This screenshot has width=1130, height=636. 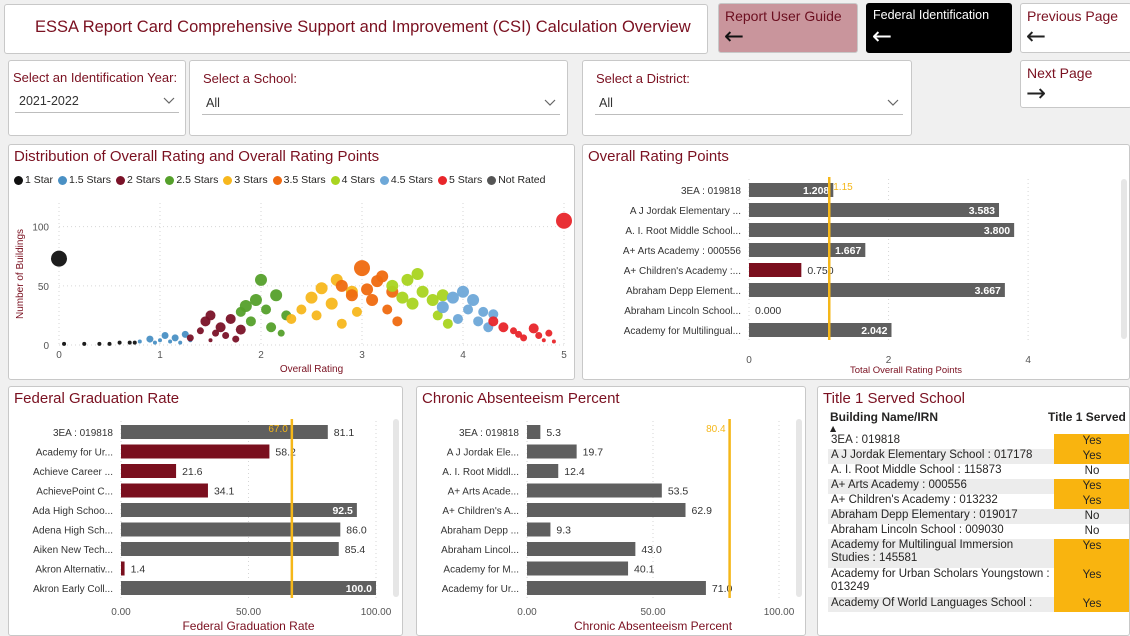 I want to click on x-tick-label: 0.00, so click(x=121, y=612).